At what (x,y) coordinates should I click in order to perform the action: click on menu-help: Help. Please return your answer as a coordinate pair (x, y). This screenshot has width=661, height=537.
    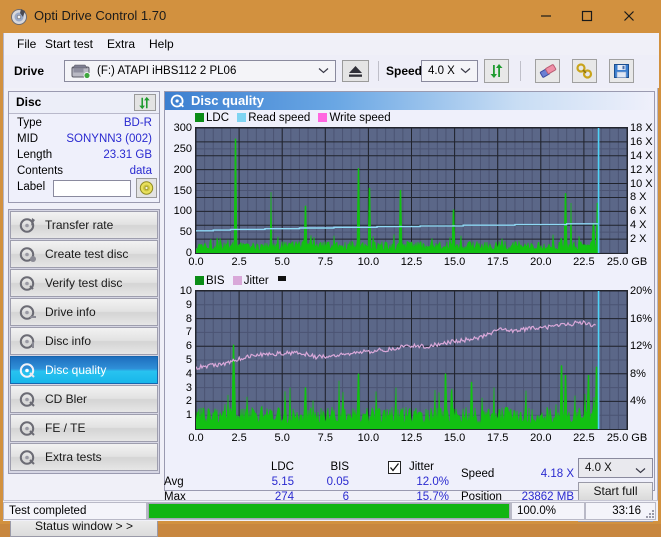
    Looking at the image, I should click on (161, 44).